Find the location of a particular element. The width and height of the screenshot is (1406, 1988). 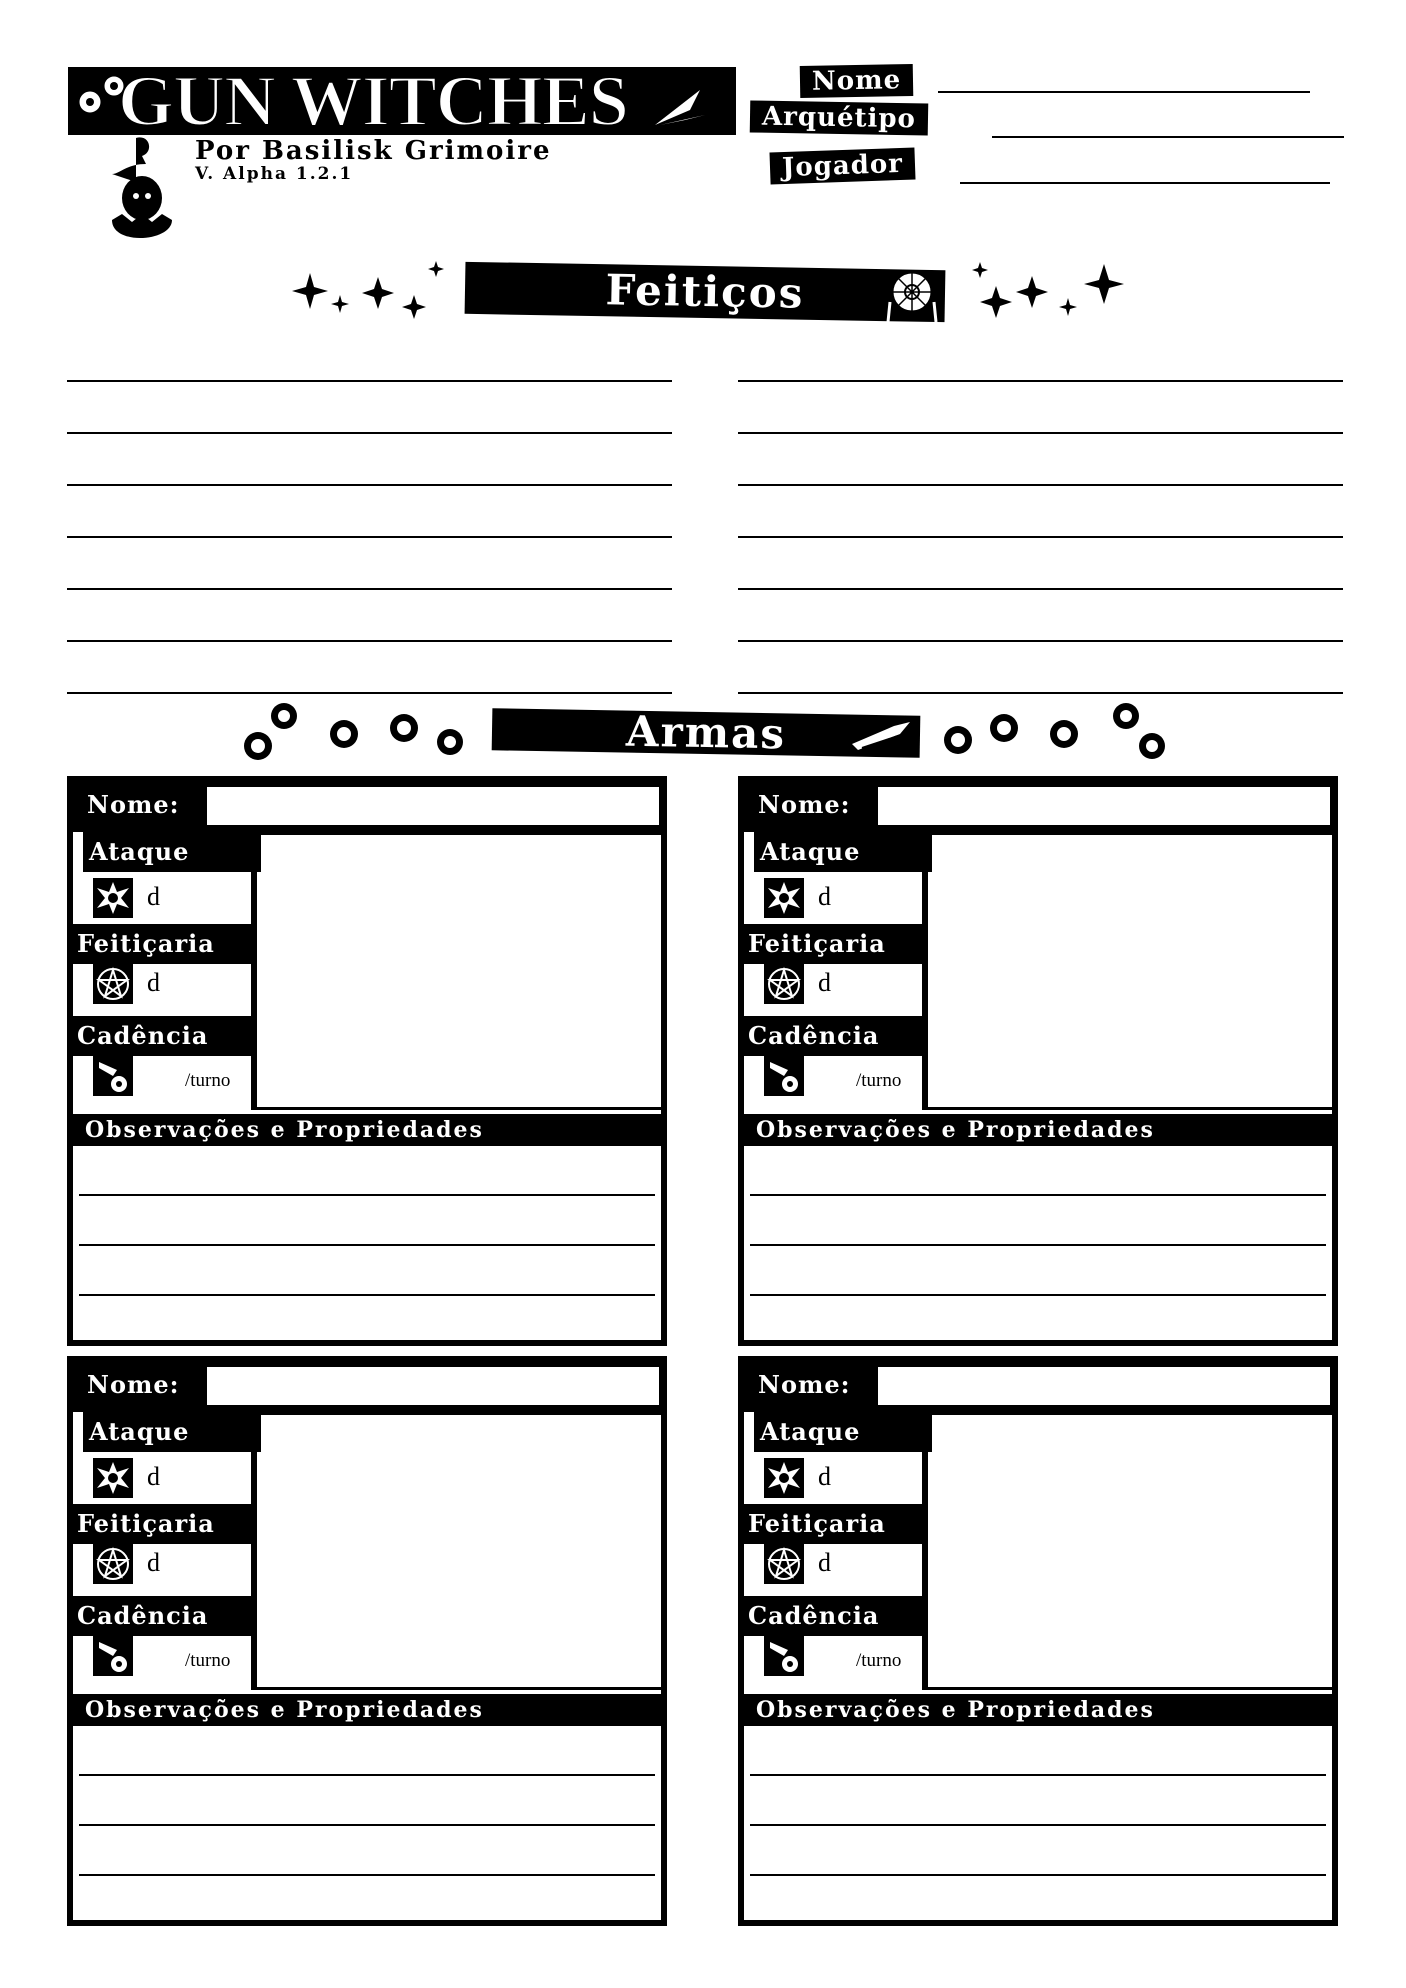

spells-column-right is located at coordinates (1040, 537).